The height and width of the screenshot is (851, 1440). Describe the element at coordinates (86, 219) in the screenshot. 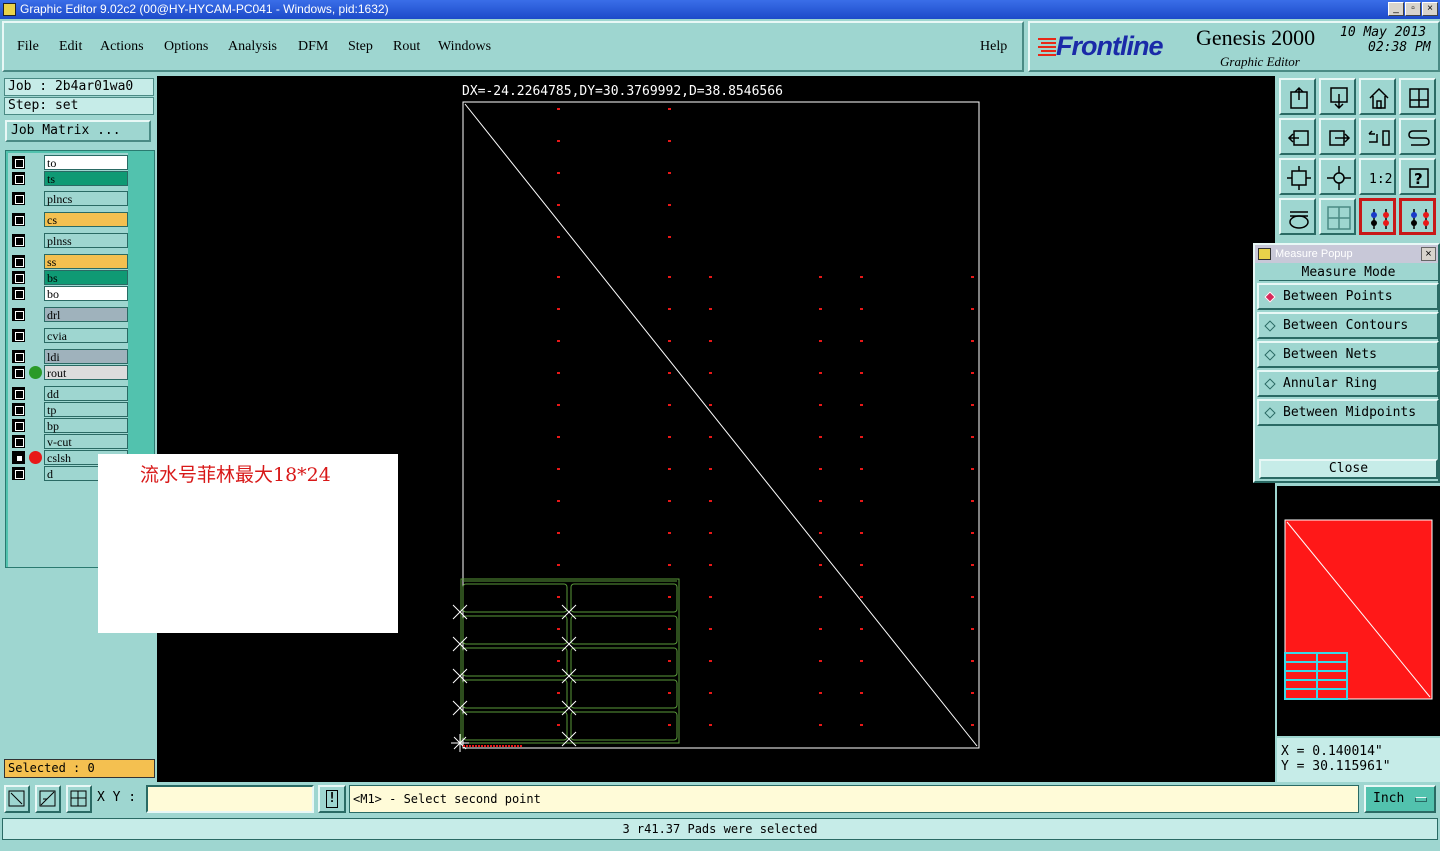

I see `layer-name: cs` at that location.